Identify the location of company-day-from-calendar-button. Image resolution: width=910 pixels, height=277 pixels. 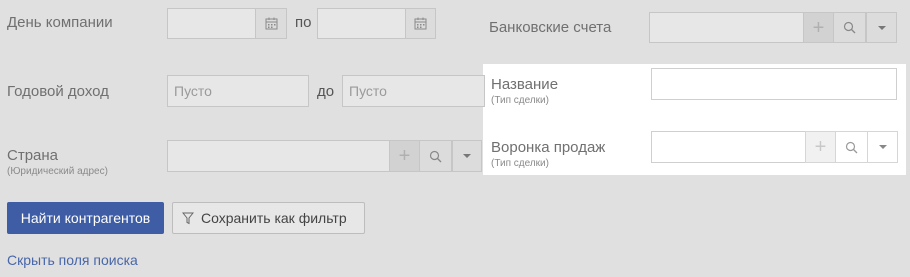
(271, 23).